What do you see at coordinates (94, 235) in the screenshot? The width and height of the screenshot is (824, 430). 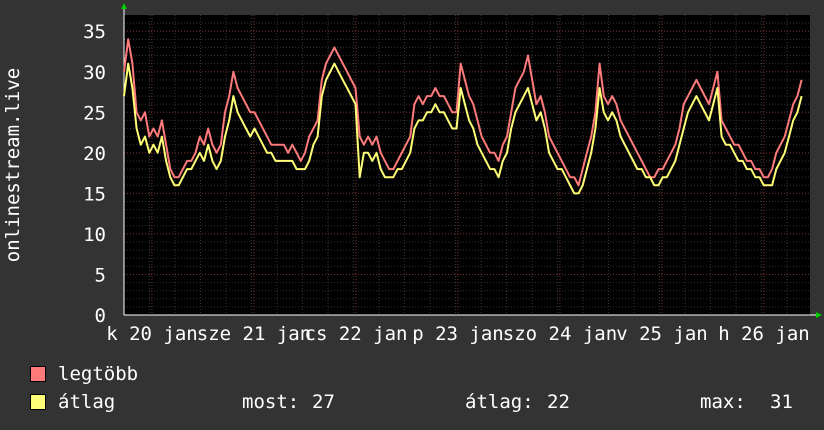 I see `y-tick-label: 10` at bounding box center [94, 235].